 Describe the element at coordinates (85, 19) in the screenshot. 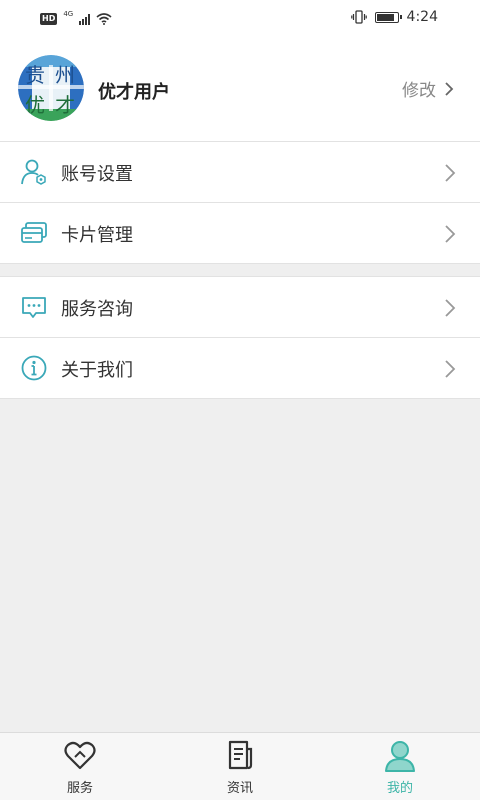

I see `signal-icon` at that location.